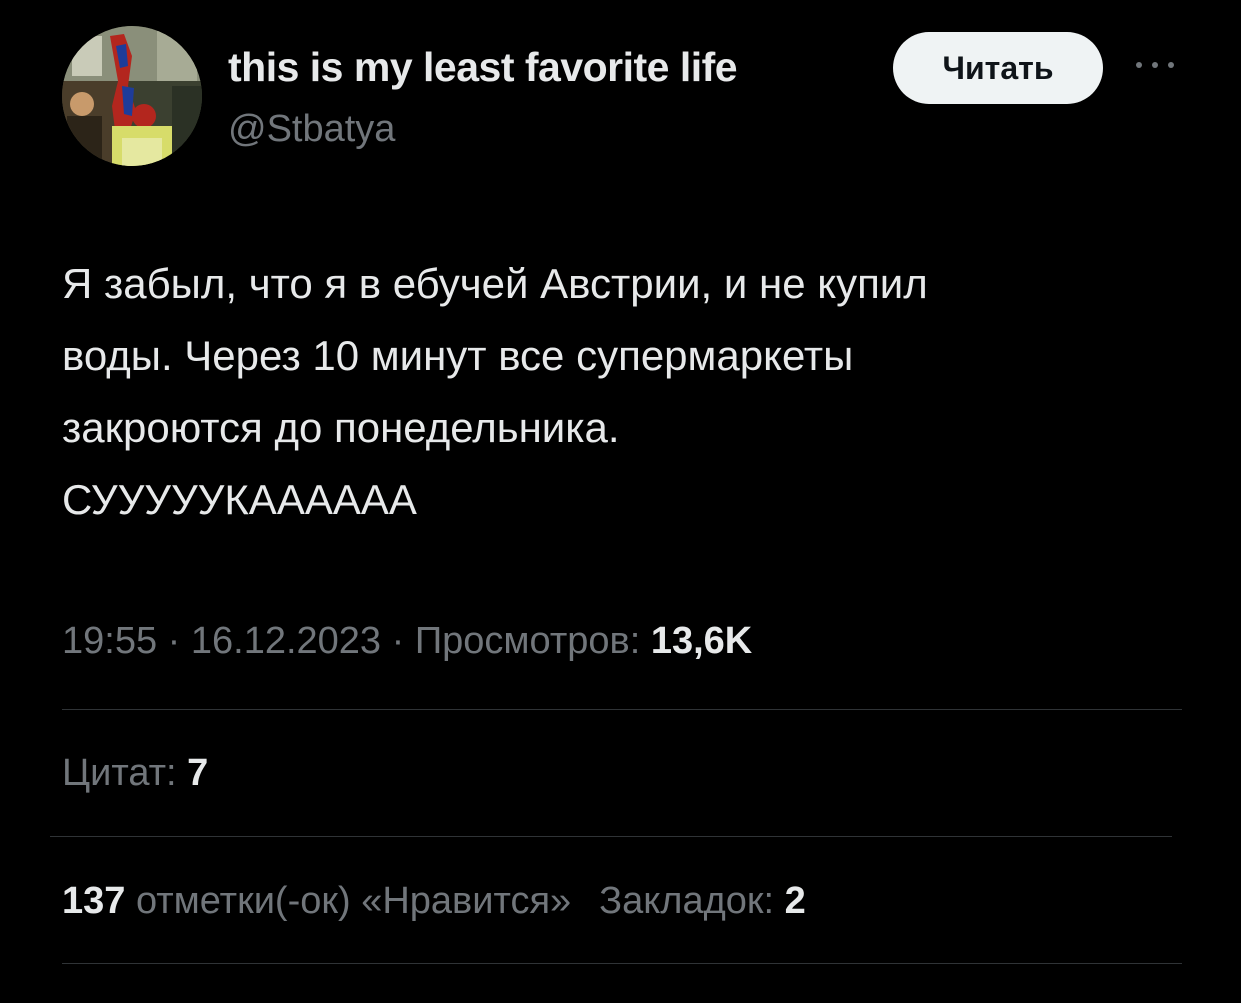 The image size is (1241, 1003). Describe the element at coordinates (311, 129) in the screenshot. I see `author-handle: @Stbatya` at that location.